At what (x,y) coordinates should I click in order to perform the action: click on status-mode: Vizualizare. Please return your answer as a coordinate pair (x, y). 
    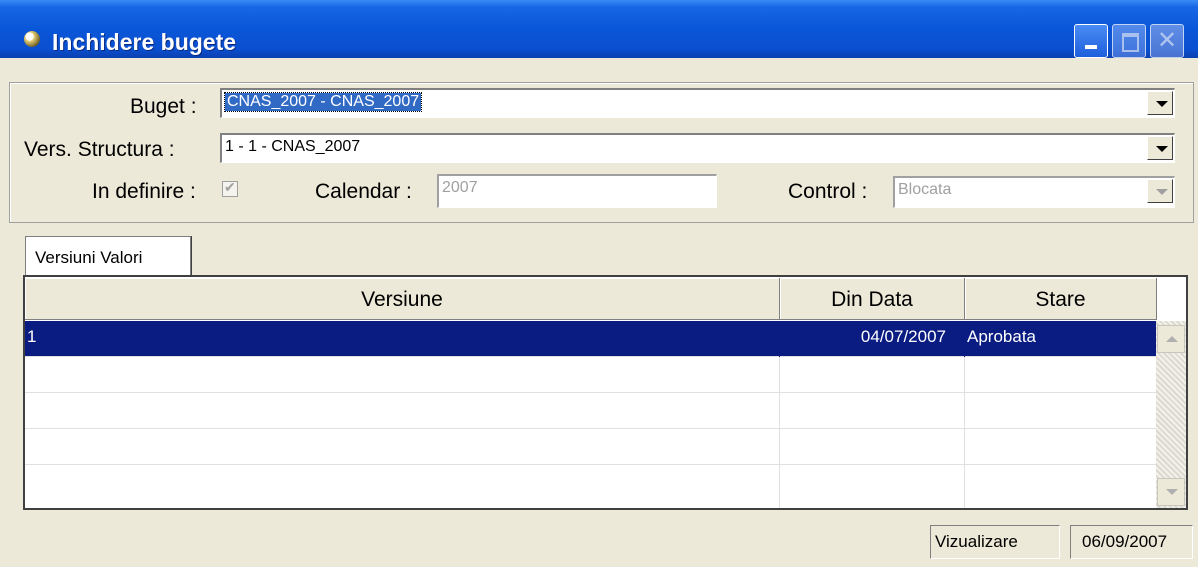
    Looking at the image, I should click on (995, 542).